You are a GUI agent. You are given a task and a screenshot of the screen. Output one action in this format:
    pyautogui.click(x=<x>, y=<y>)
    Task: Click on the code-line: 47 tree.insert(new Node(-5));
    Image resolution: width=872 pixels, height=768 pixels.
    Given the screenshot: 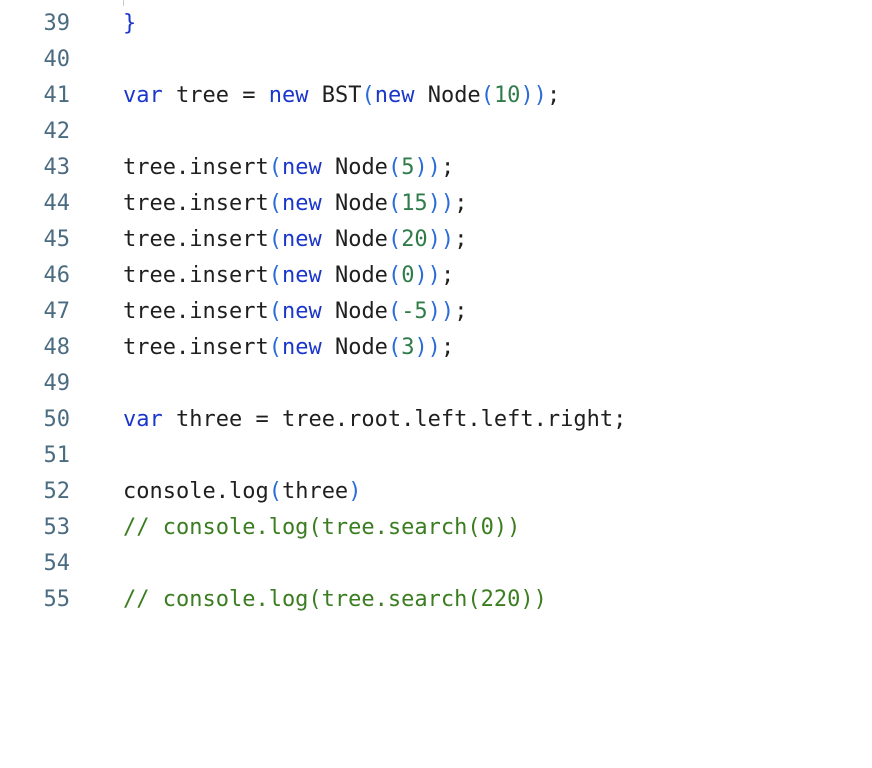 What is the action you would take?
    pyautogui.click(x=436, y=312)
    